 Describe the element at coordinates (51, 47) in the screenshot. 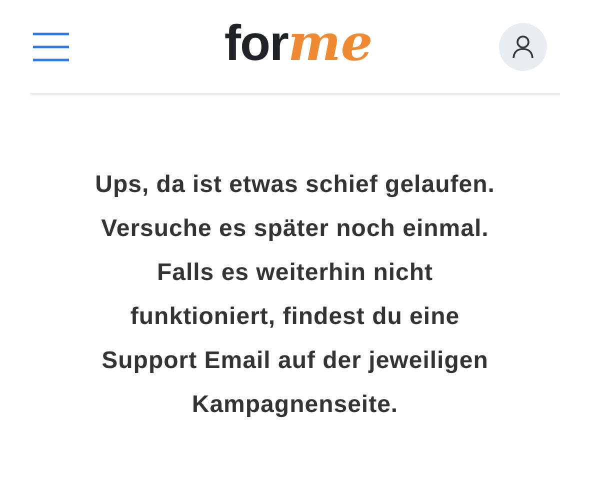

I see `menu-icon` at that location.